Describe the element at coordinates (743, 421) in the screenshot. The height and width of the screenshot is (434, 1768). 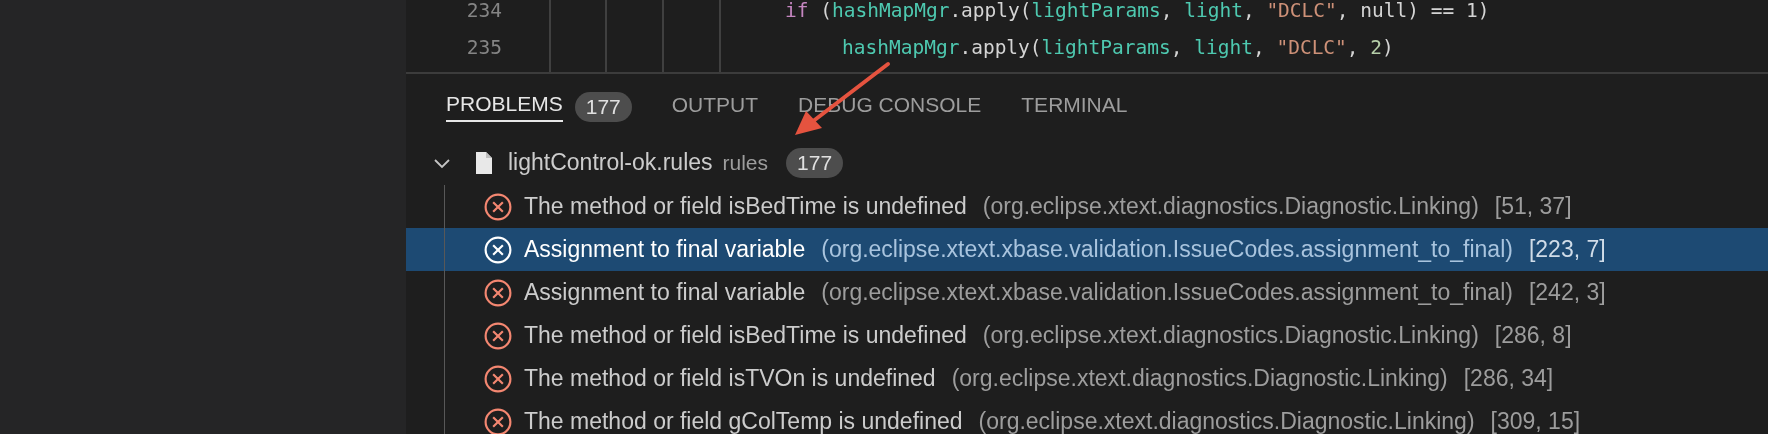
I see `problem-message: The method or field gColTemp is undefined` at that location.